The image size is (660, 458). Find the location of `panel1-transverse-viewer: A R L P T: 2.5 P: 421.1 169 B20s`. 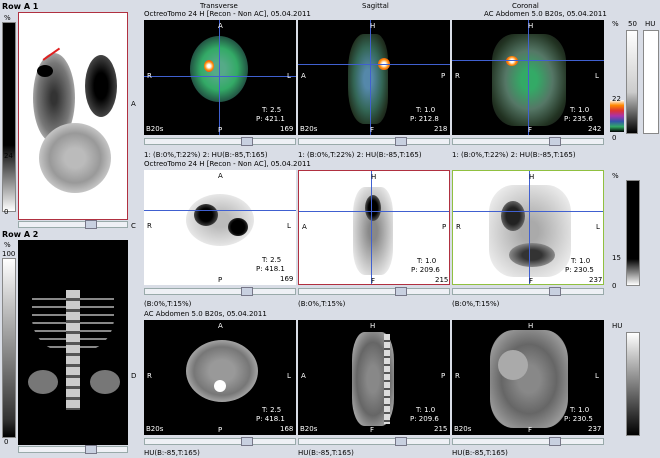

panel1-transverse-viewer: A R L P T: 2.5 P: 421.1 169 B20s is located at coordinates (220, 77).